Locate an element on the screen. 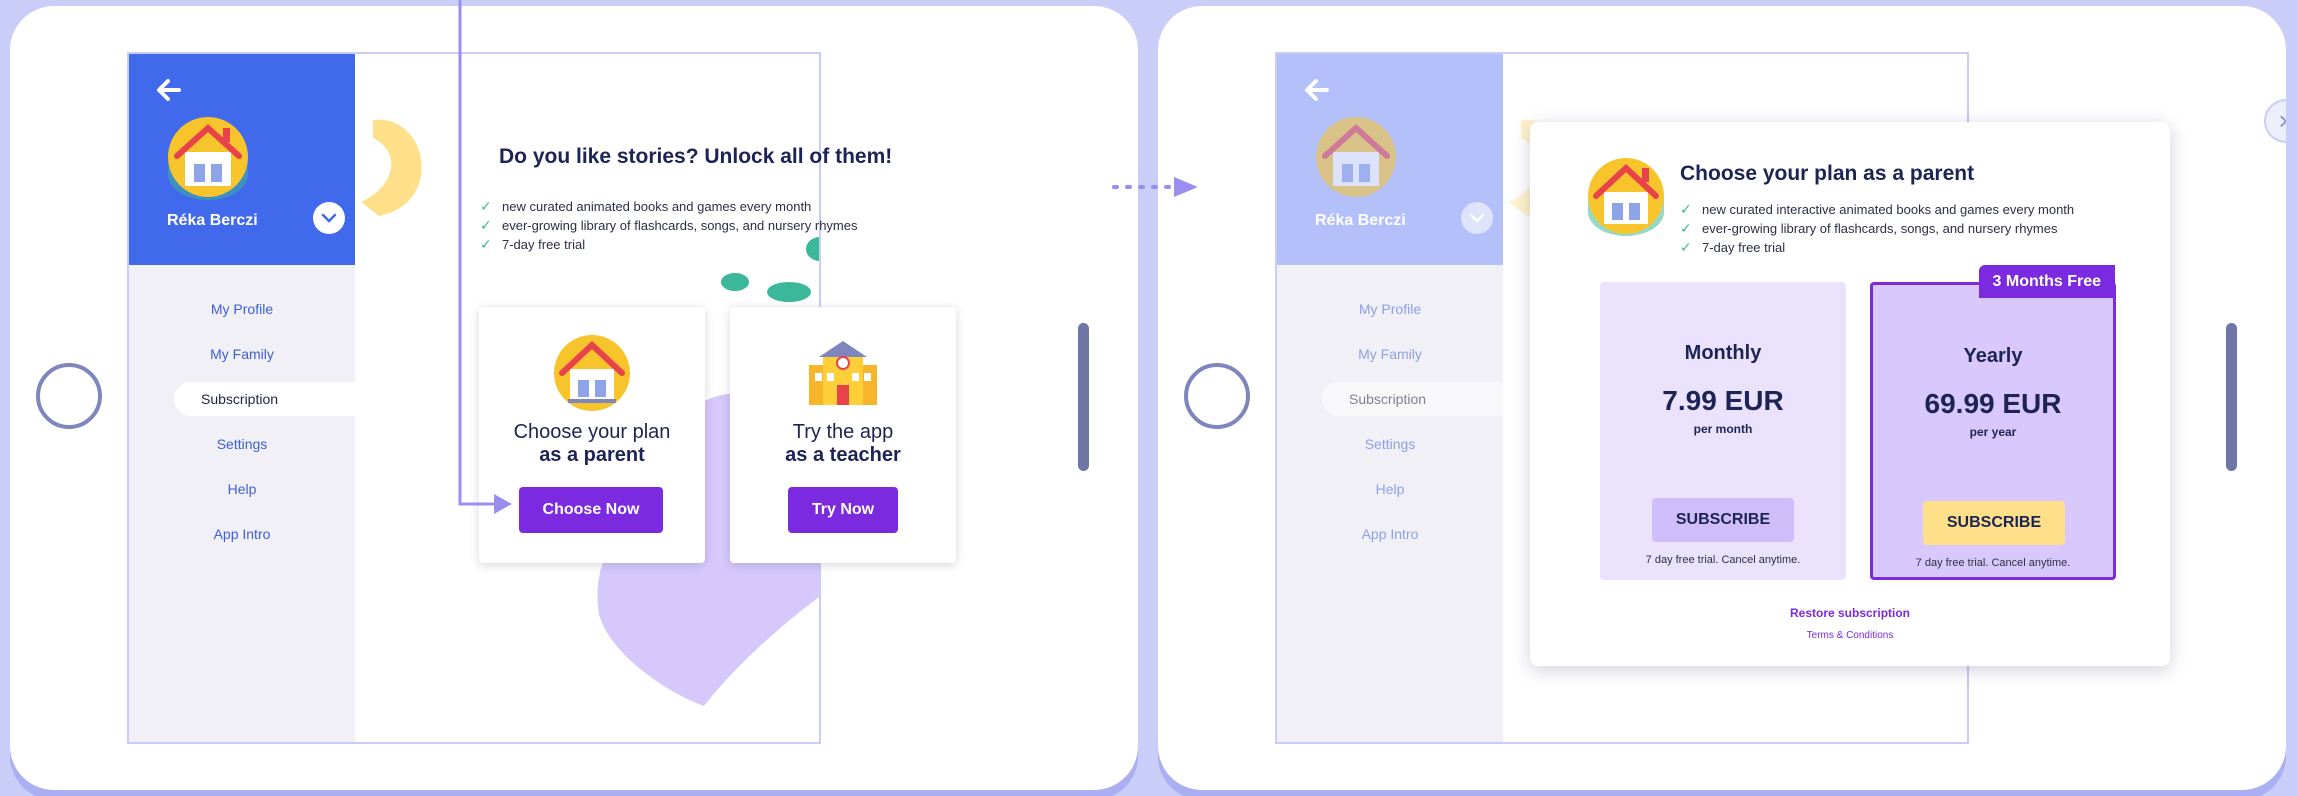 The height and width of the screenshot is (796, 2297). plan-name: Monthly is located at coordinates (1723, 353).